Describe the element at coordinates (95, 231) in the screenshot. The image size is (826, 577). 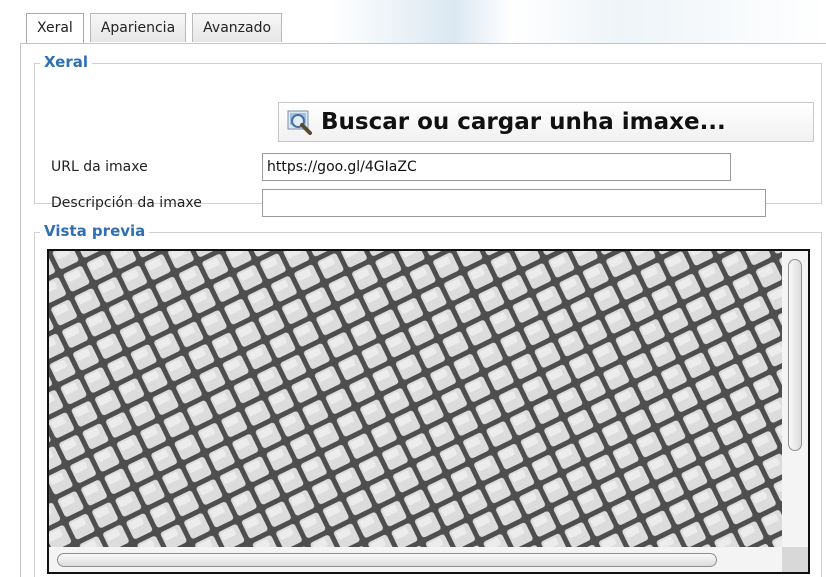
I see `preview-legend: Vista previa` at that location.